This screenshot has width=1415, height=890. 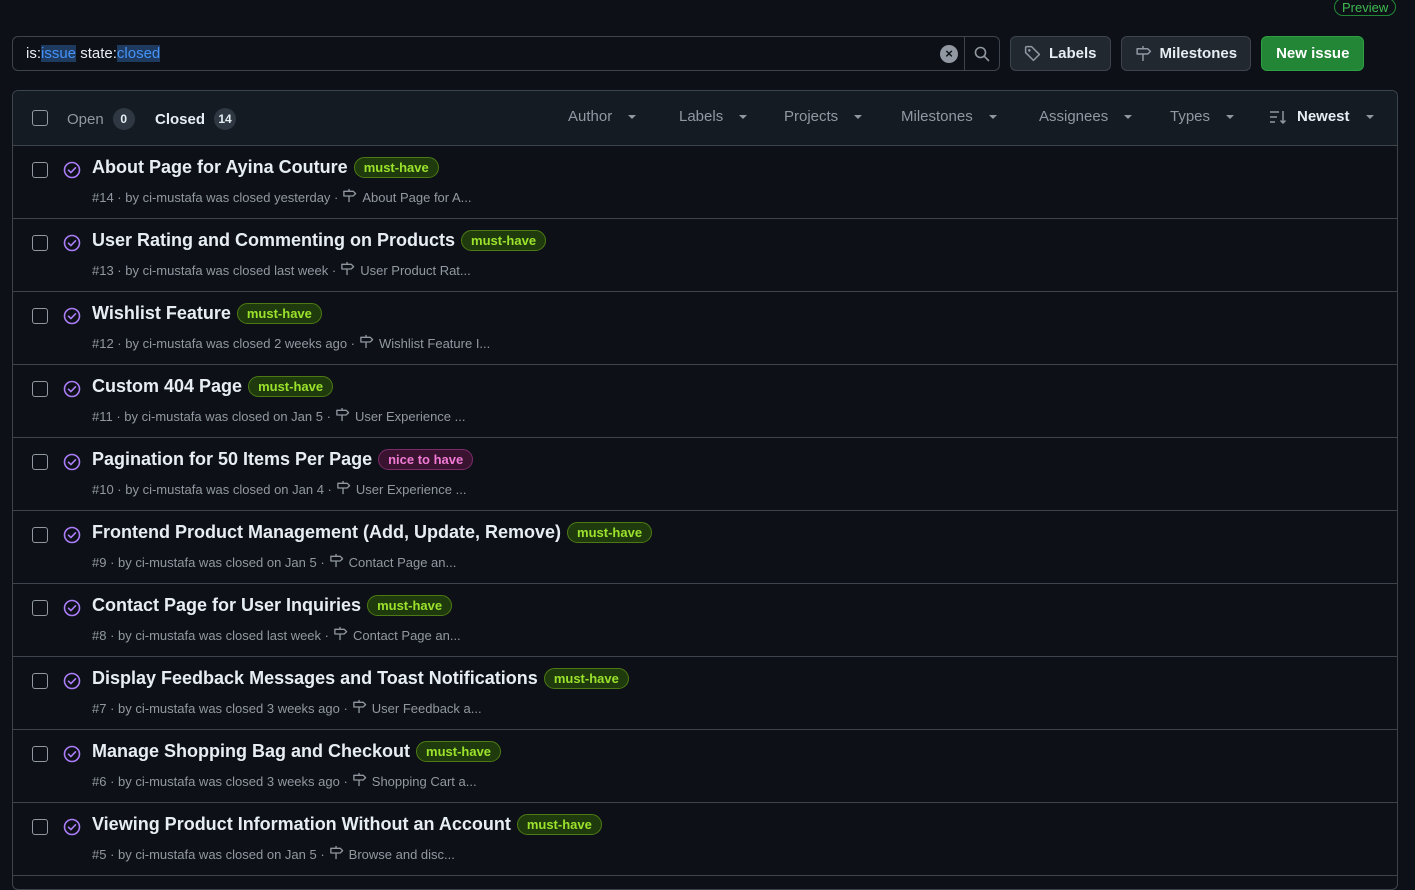 I want to click on tab-open: Open 0, so click(x=101, y=119).